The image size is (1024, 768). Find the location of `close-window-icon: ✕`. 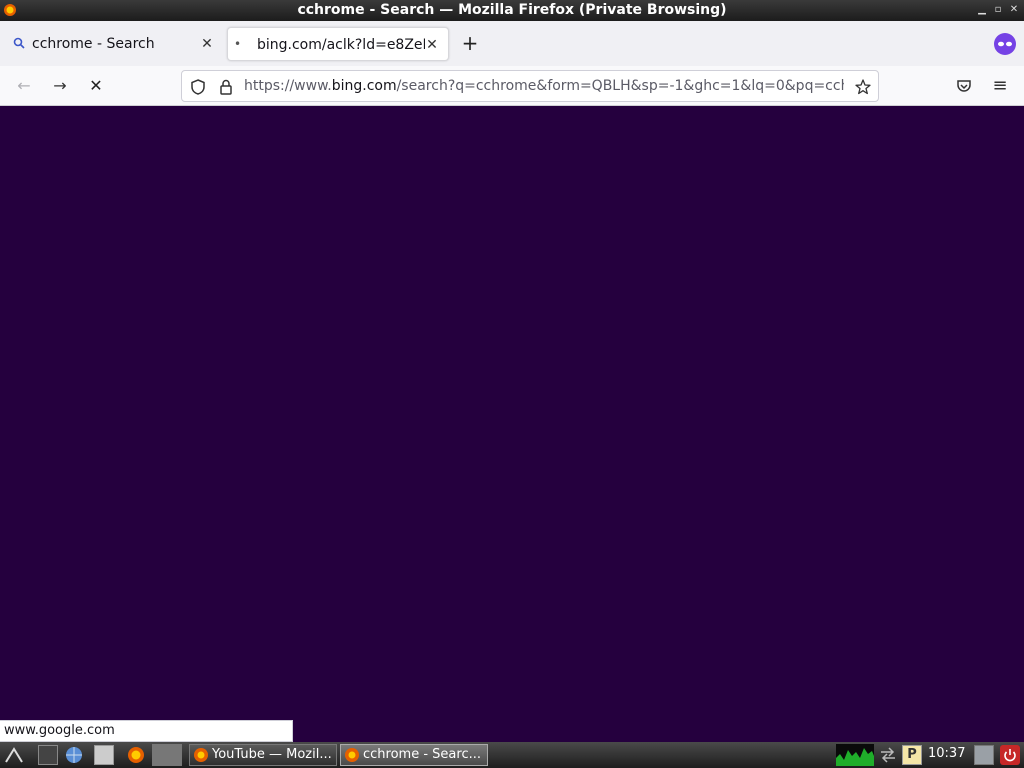

close-window-icon: ✕ is located at coordinates (1014, 10).